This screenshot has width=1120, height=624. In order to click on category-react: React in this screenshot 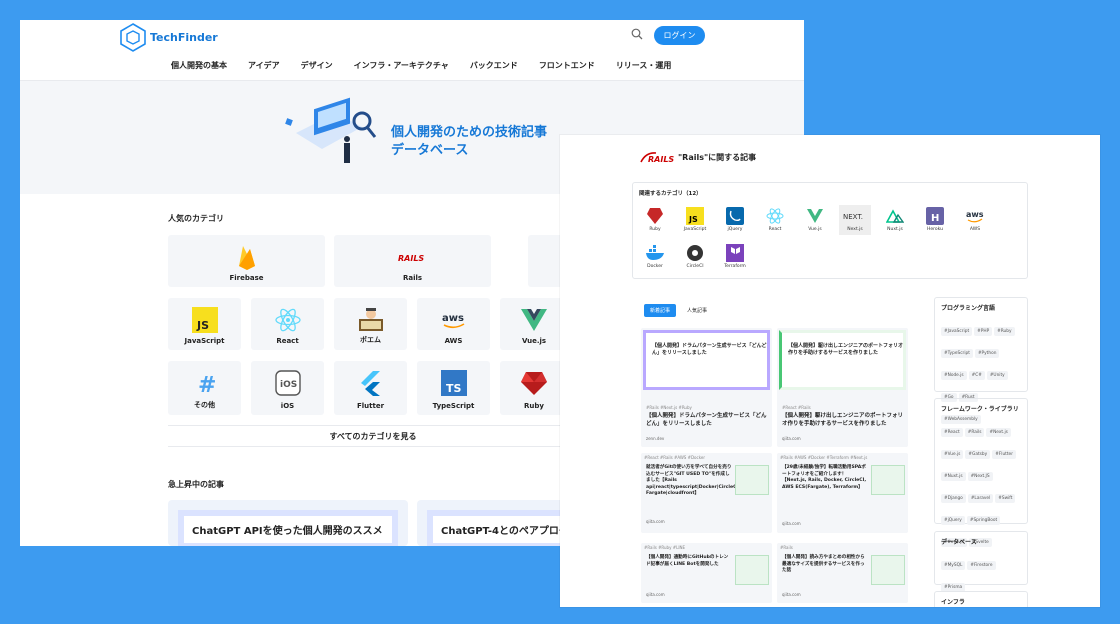, I will do `click(287, 324)`.